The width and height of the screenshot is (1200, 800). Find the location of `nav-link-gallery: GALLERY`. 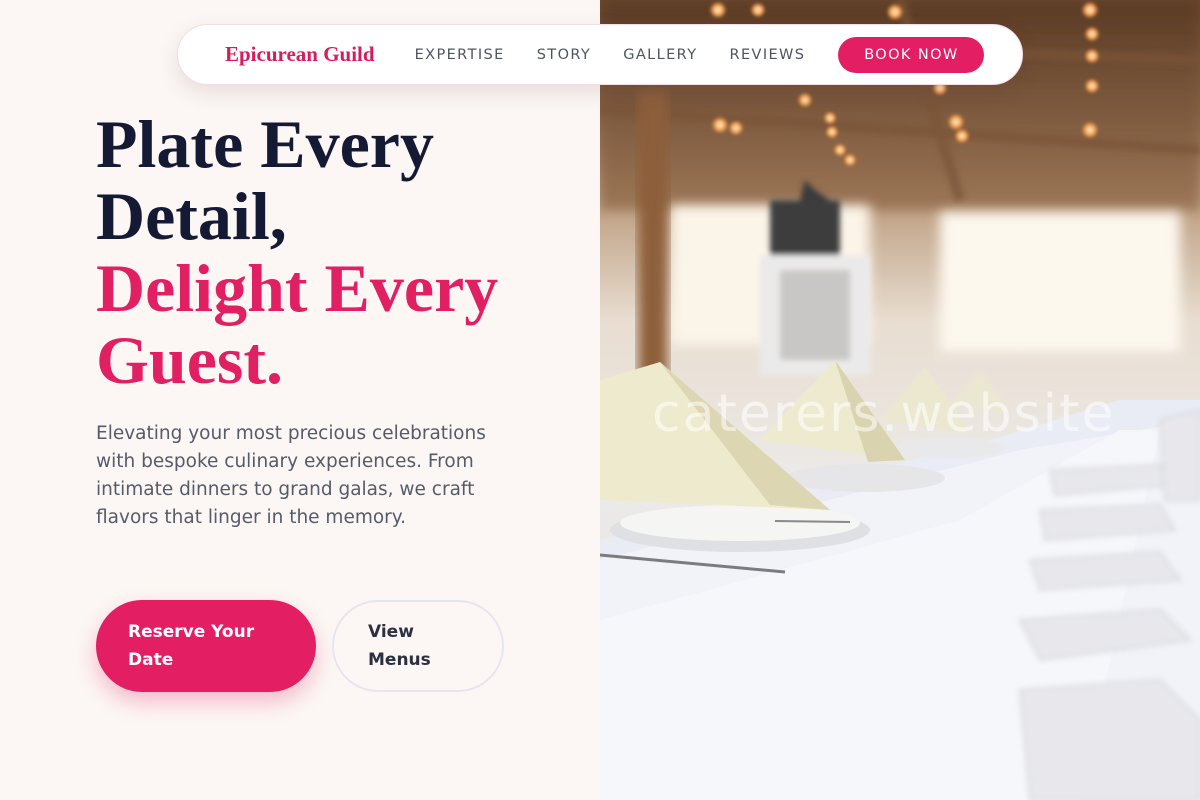

nav-link-gallery: GALLERY is located at coordinates (660, 55).